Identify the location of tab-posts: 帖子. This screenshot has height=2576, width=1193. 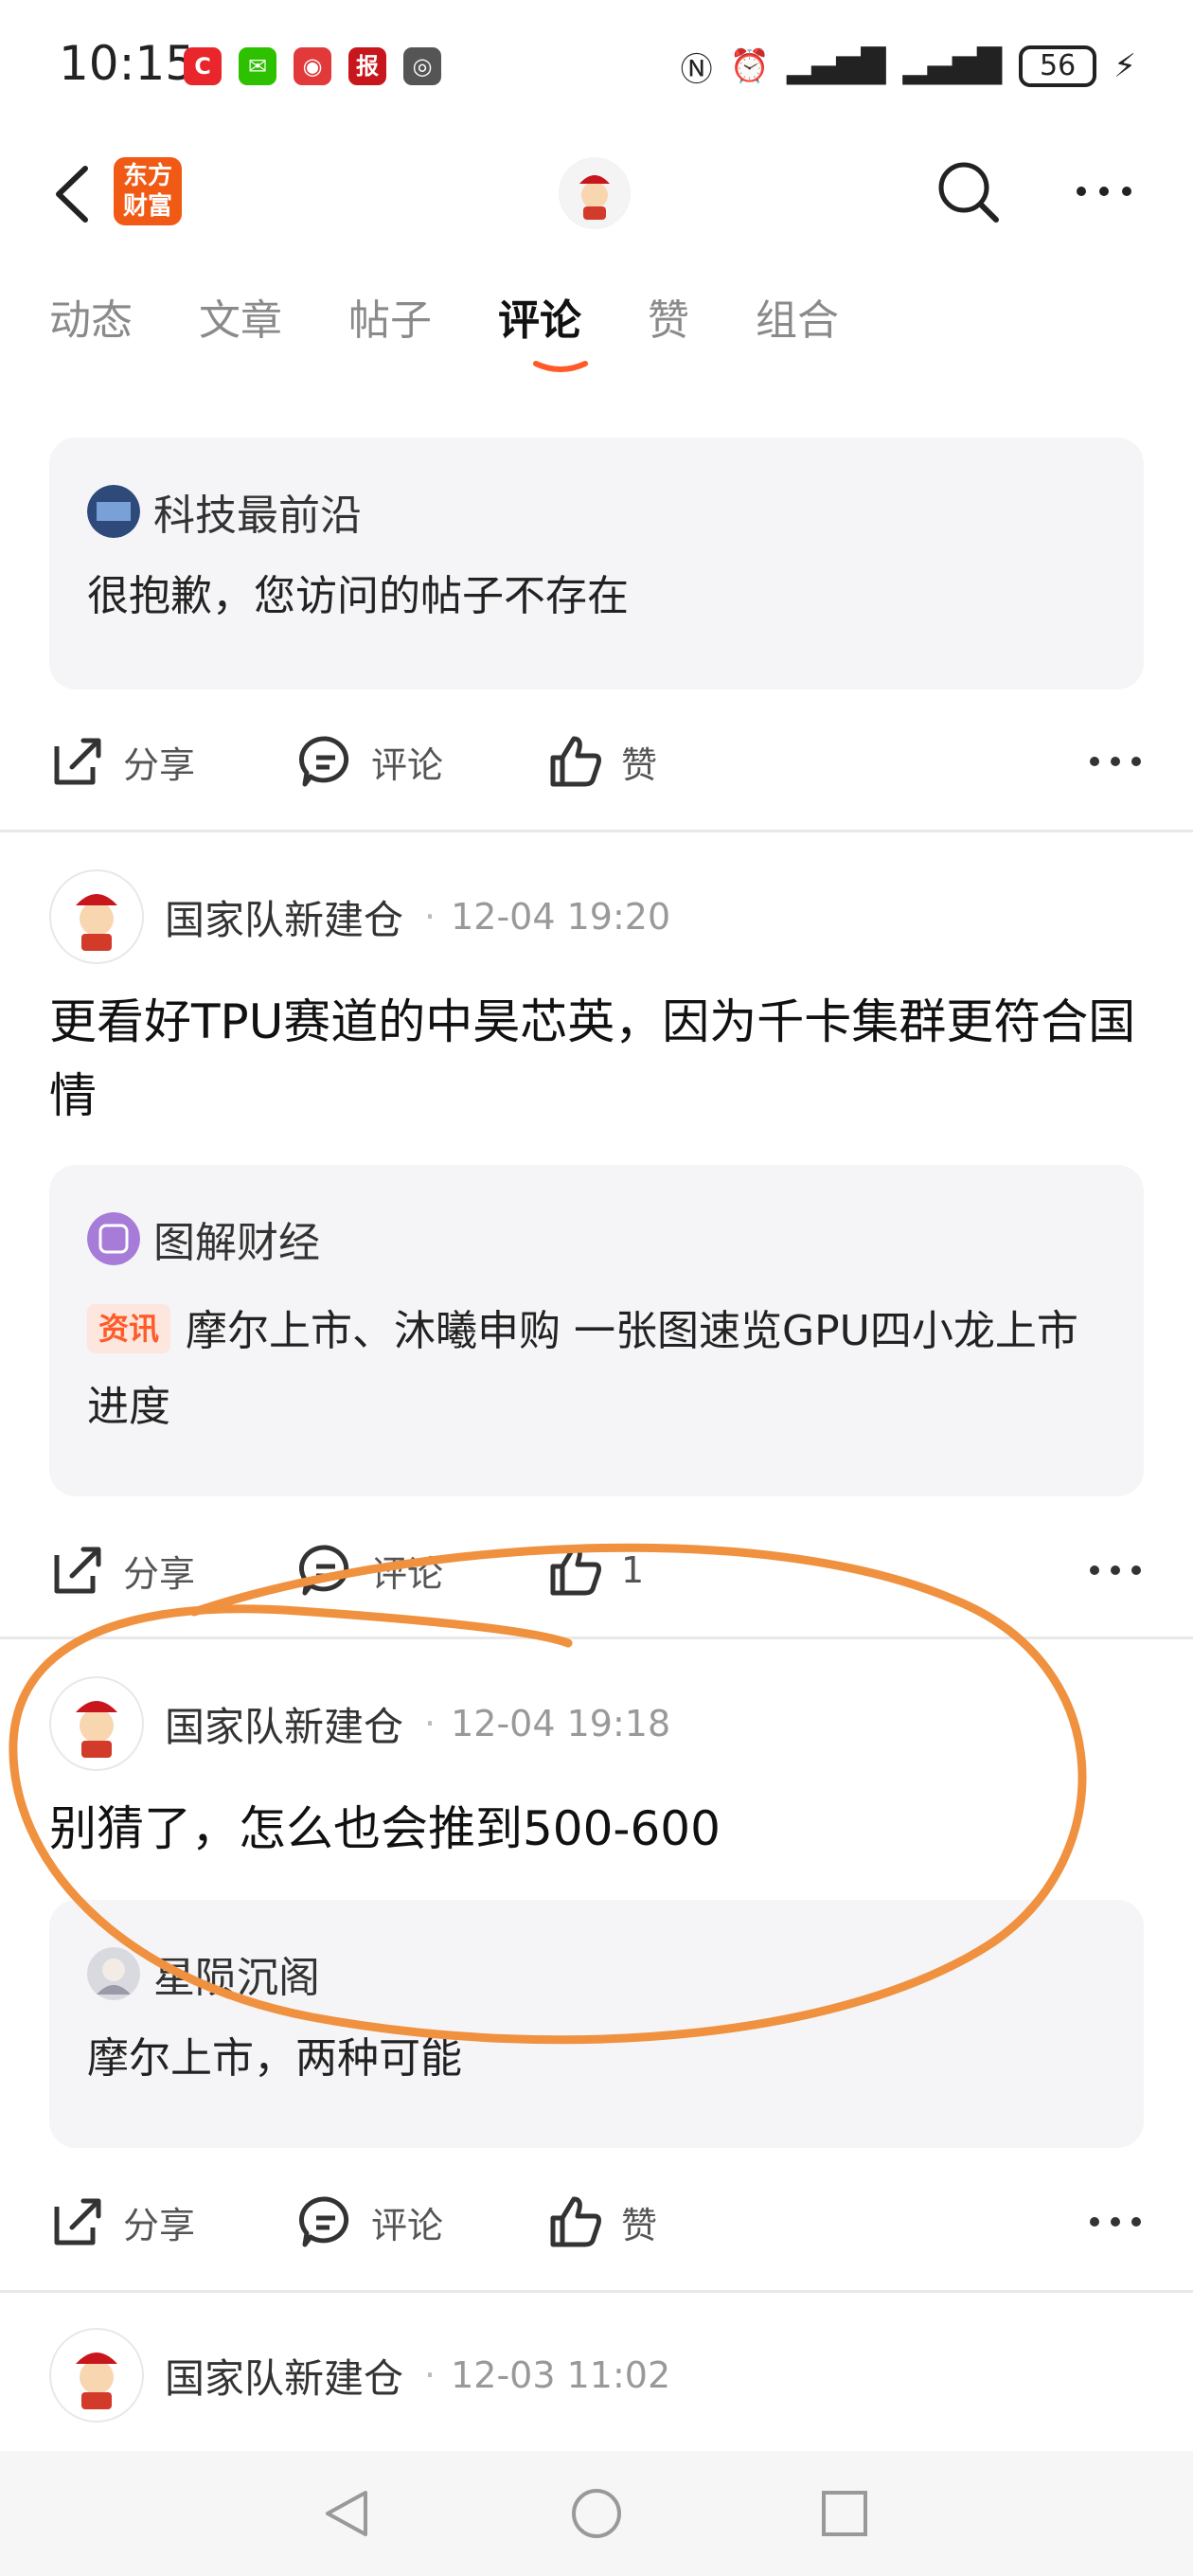
(390, 316).